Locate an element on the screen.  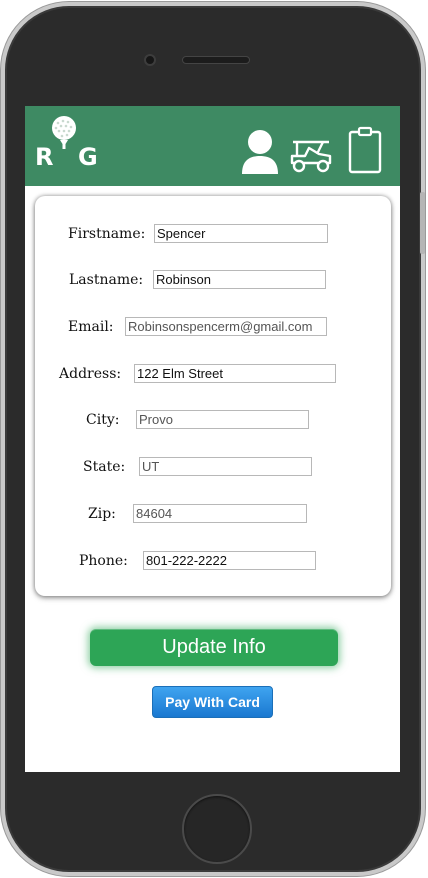
state-field is located at coordinates (225, 466).